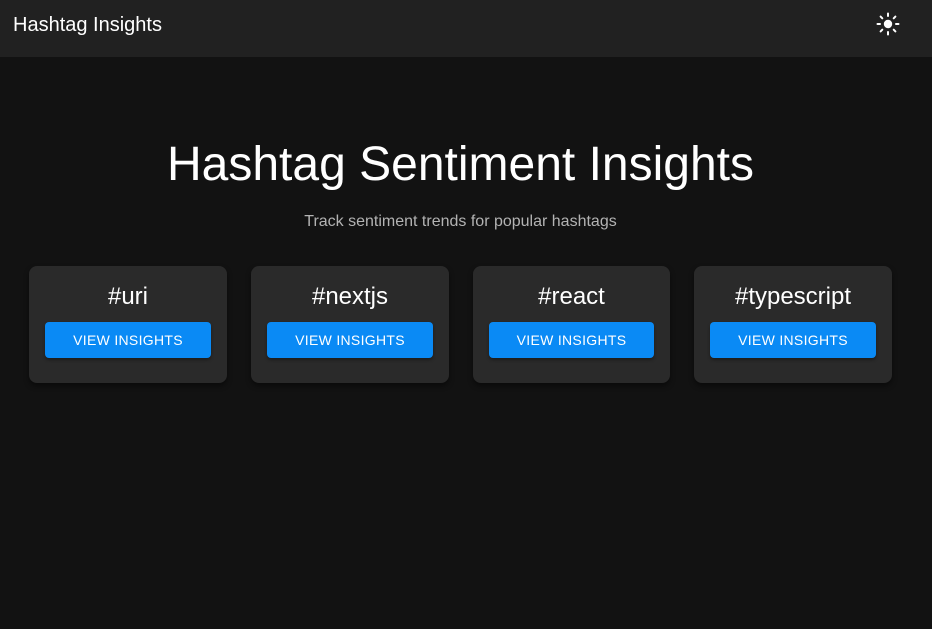 The image size is (940, 629). I want to click on app-bar: Hashtag Insights, so click(466, 28).